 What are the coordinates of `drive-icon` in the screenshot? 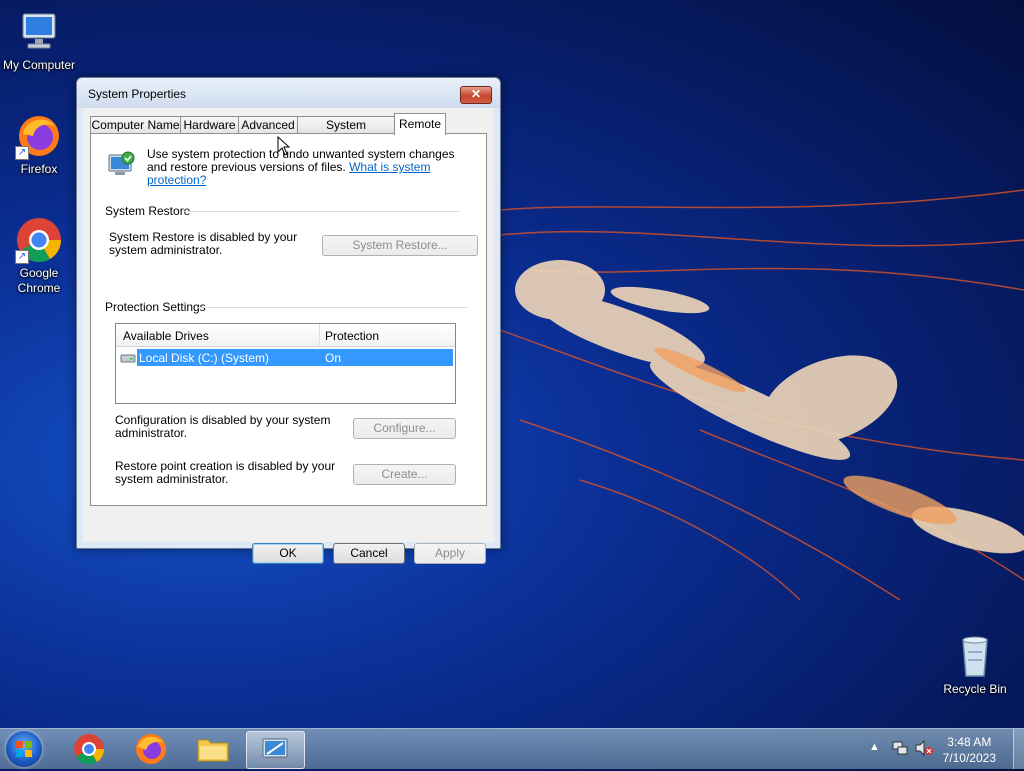 It's located at (128, 358).